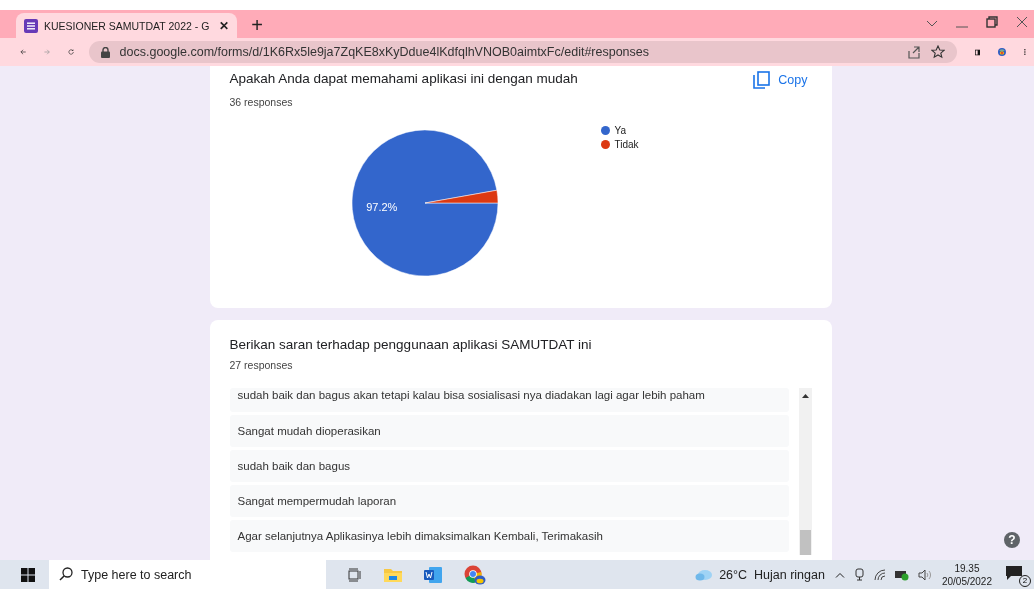 This screenshot has height=589, width=1034. I want to click on forms-icon, so click(31, 25).